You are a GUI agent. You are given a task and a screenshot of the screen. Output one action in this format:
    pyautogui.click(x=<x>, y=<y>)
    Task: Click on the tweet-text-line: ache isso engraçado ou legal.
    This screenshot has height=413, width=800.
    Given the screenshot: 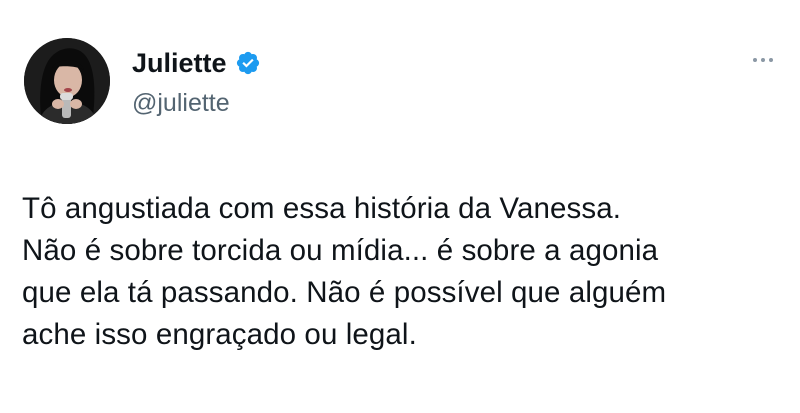 What is the action you would take?
    pyautogui.click(x=219, y=334)
    